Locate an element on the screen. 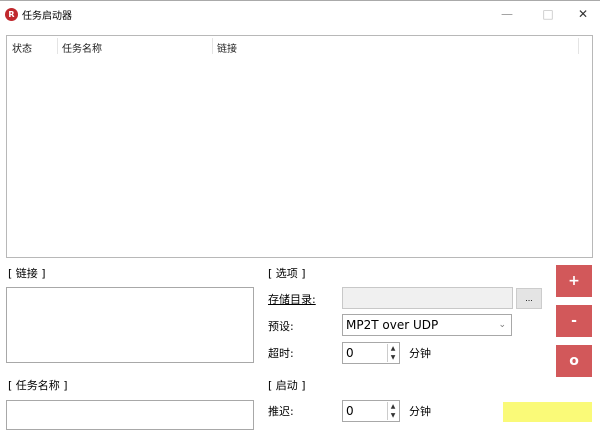  close-button: ✕ is located at coordinates (583, 14).